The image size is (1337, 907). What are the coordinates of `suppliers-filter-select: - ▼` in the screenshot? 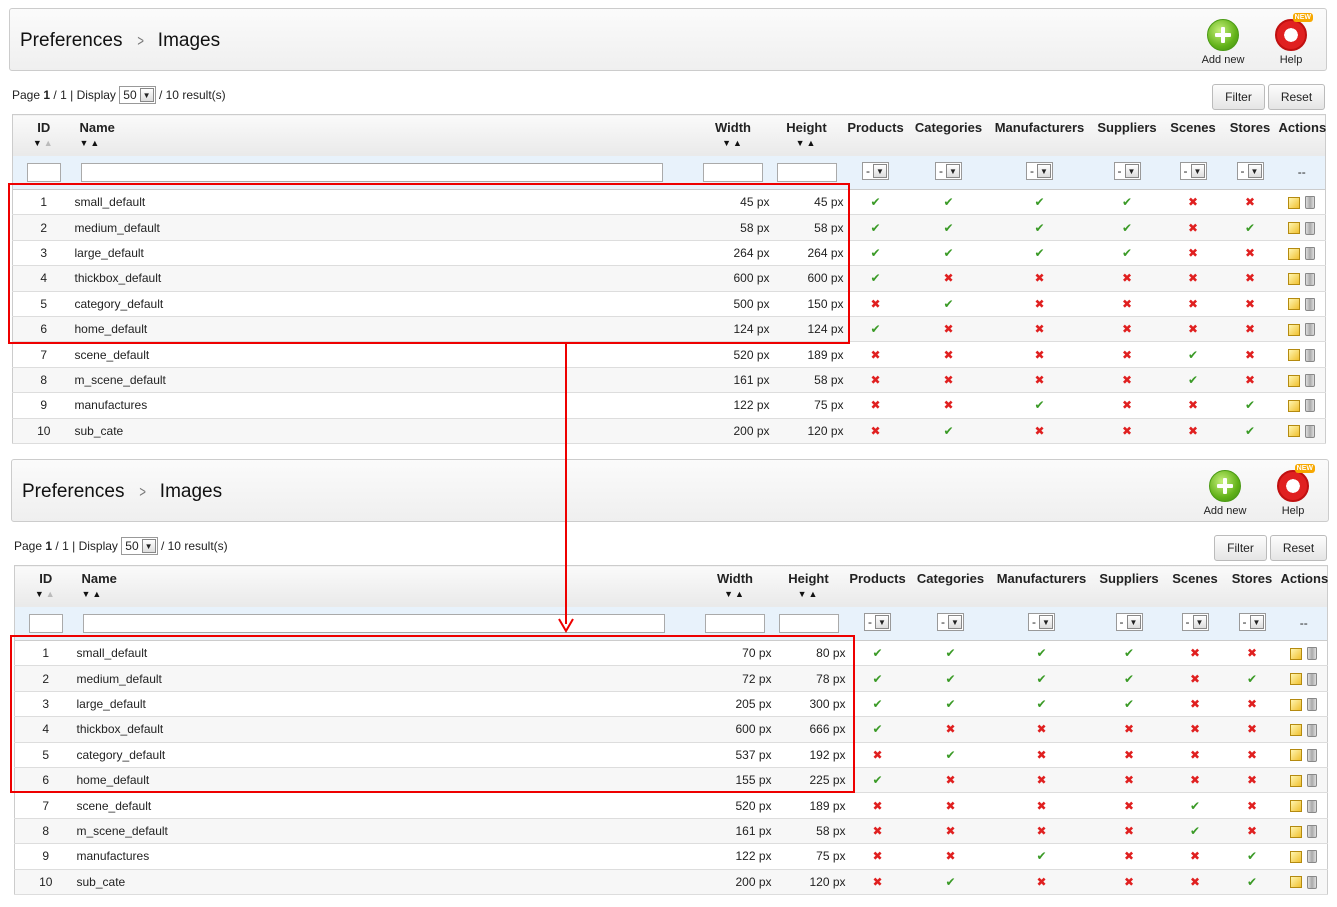 It's located at (1127, 172).